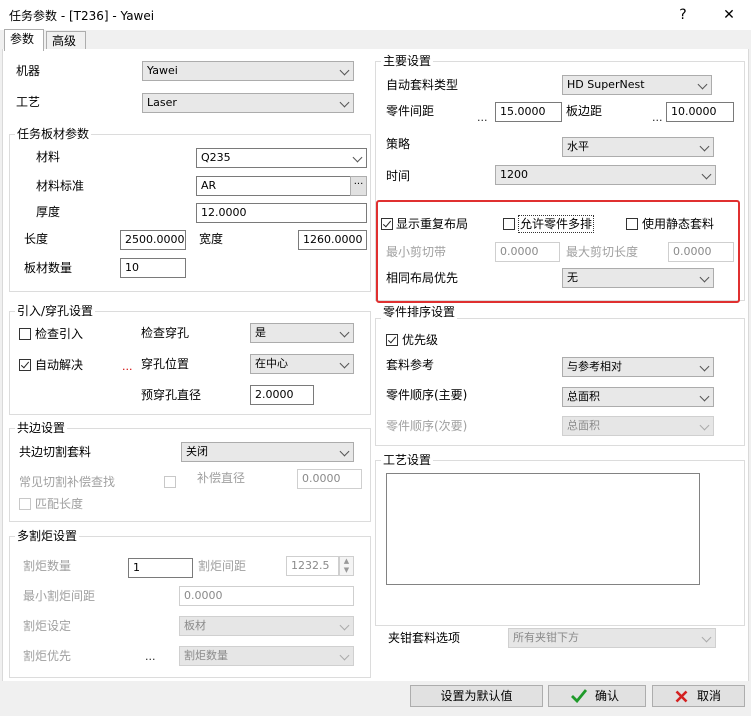 This screenshot has width=751, height=716. Describe the element at coordinates (683, 15) in the screenshot. I see `help-button: ?` at that location.